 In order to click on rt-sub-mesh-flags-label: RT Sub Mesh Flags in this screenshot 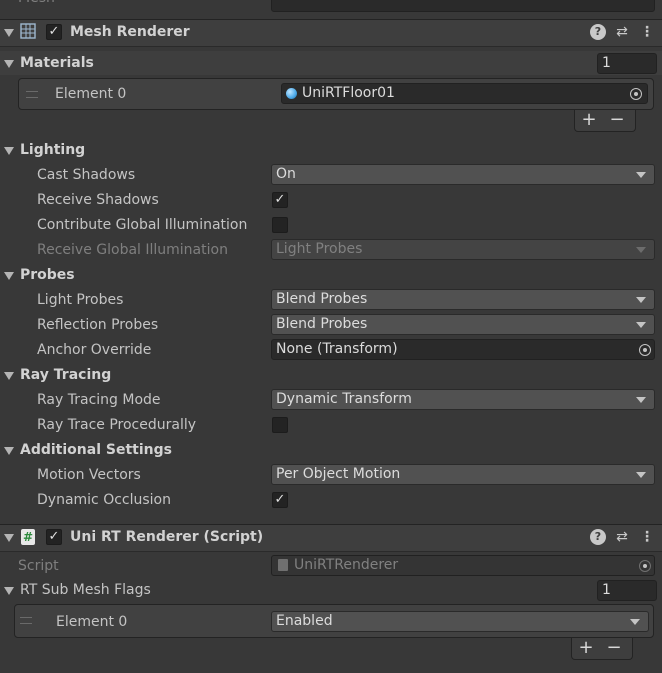, I will do `click(85, 590)`.